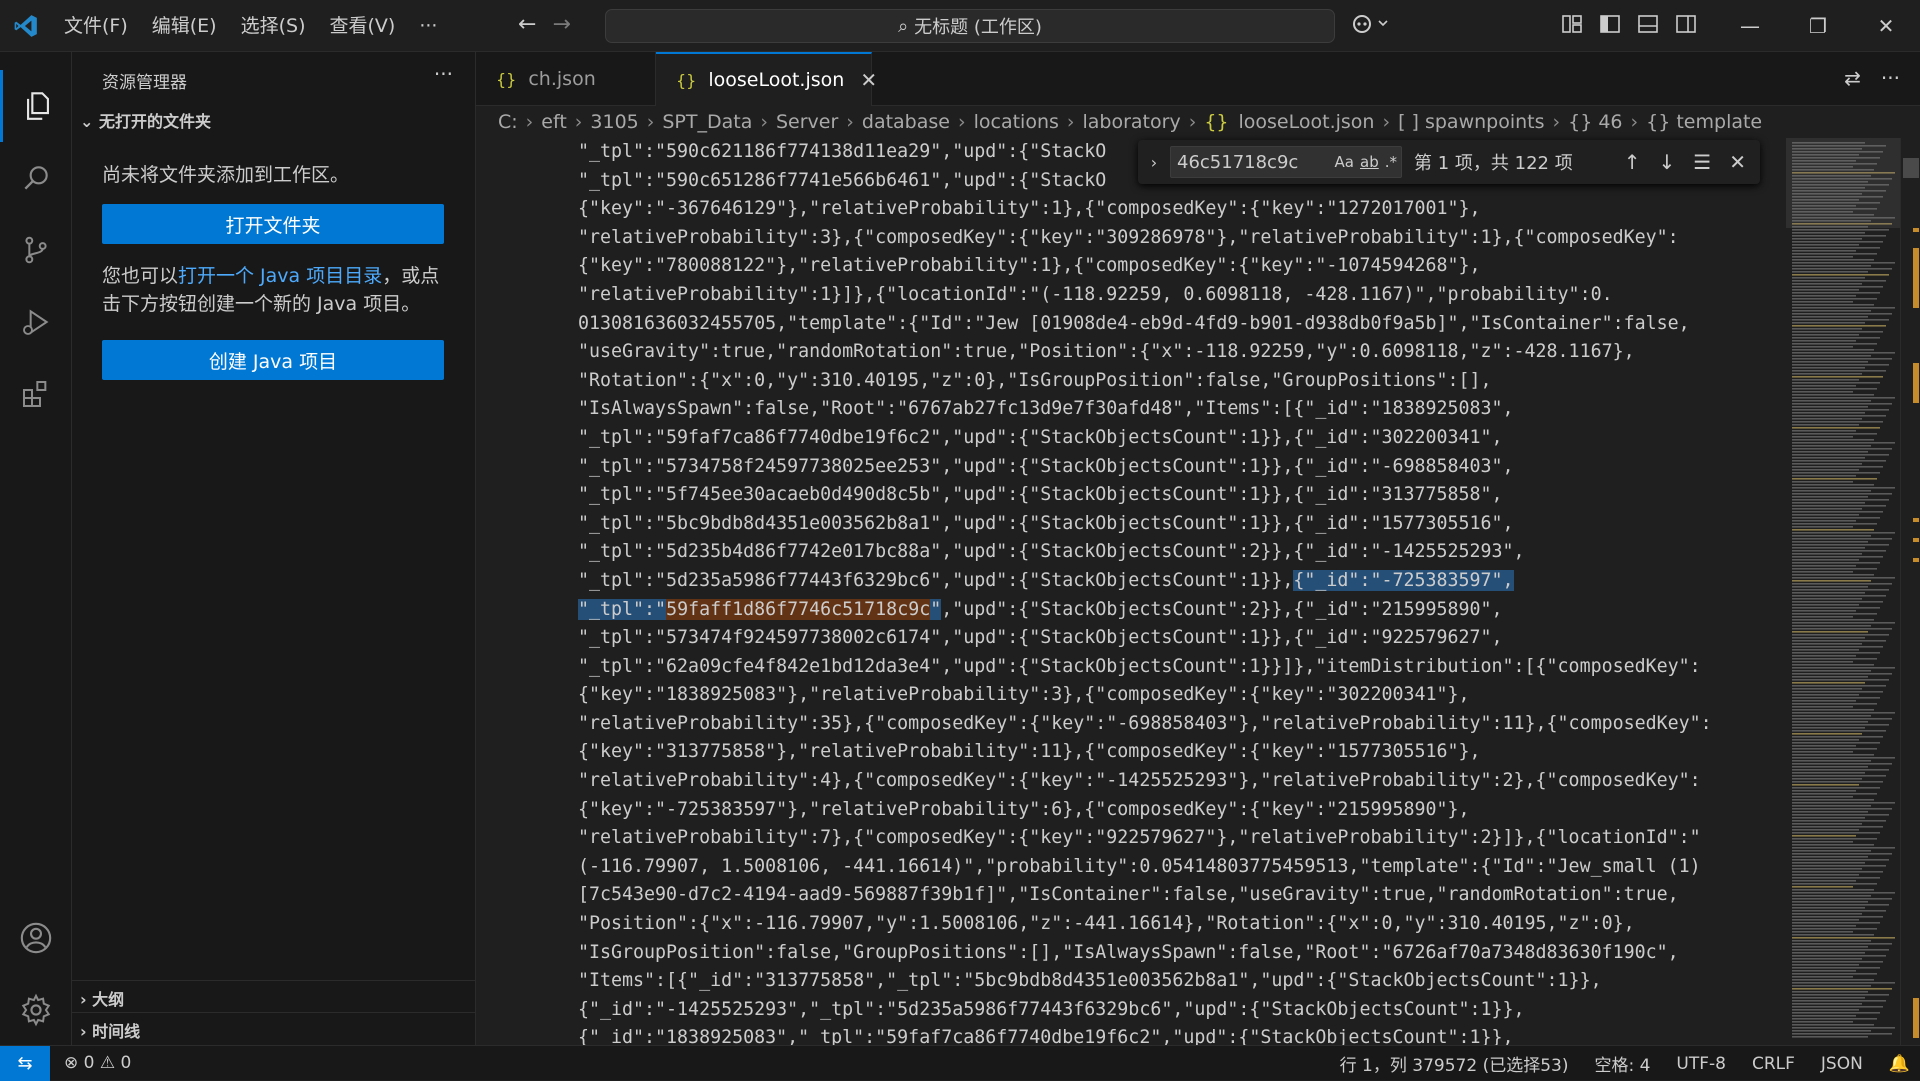 Image resolution: width=1920 pixels, height=1081 pixels. I want to click on find-in-selection-icon: ☰, so click(1702, 162).